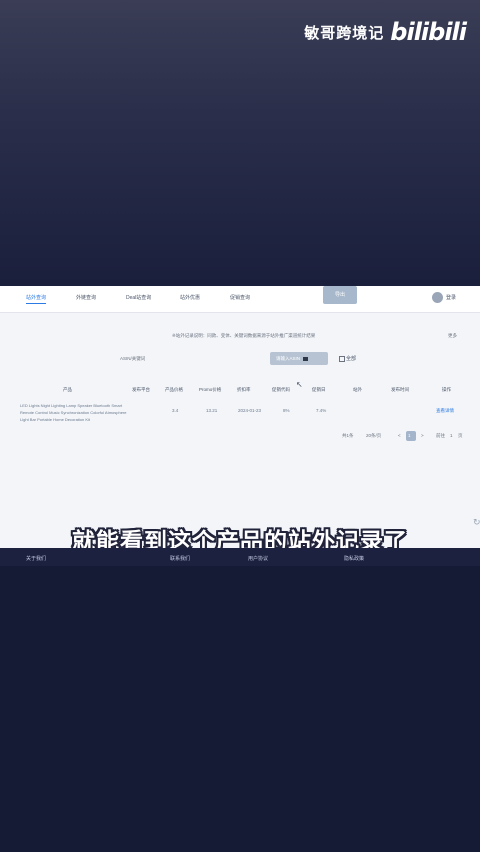 This screenshot has width=480, height=852. Describe the element at coordinates (319, 390) in the screenshot. I see `col-header-promo-day: 促销日` at that location.